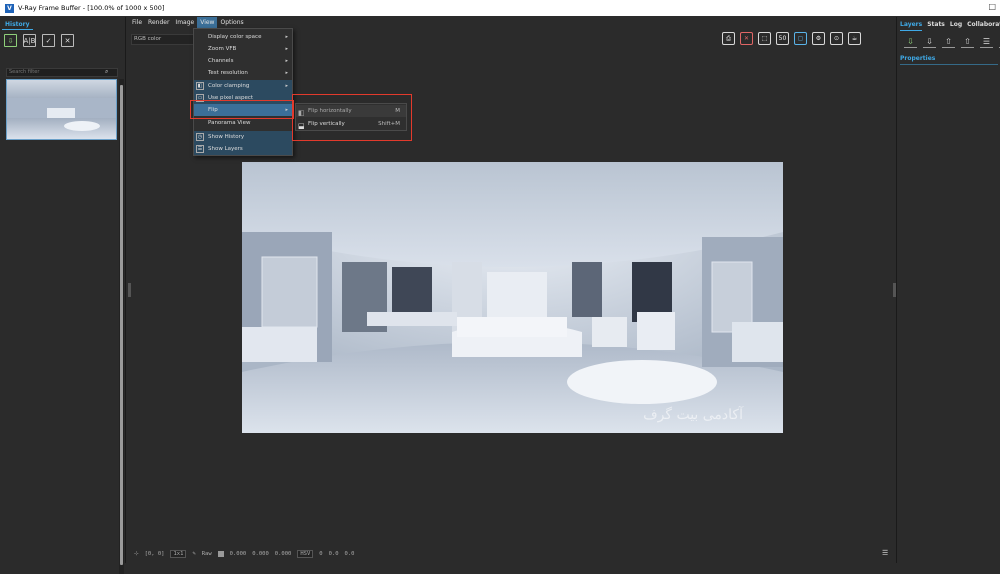 Image resolution: width=1000 pixels, height=574 pixels. Describe the element at coordinates (854, 38) in the screenshot. I see `teapot-render-icon: ☕` at that location.